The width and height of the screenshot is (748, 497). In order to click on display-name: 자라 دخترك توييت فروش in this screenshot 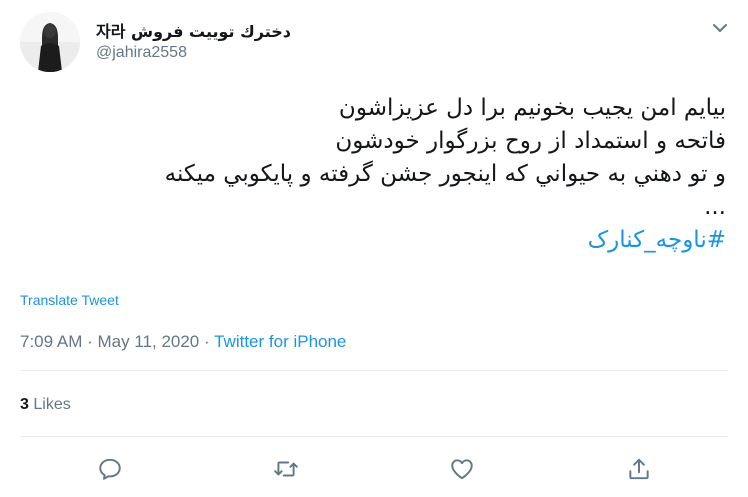, I will do `click(193, 30)`.